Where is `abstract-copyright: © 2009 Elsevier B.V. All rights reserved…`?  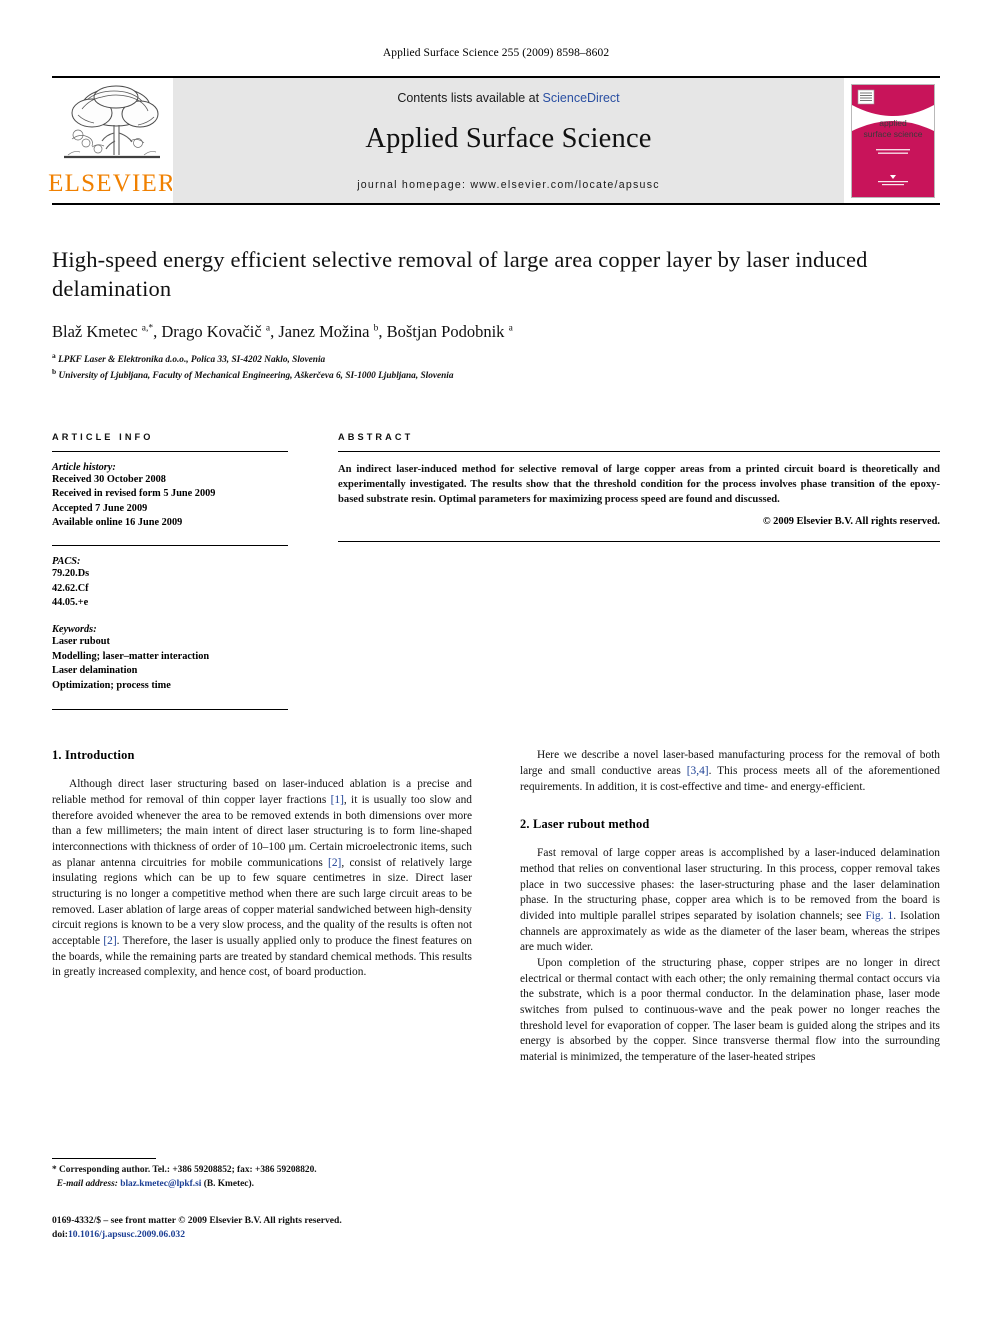 abstract-copyright: © 2009 Elsevier B.V. All rights reserved… is located at coordinates (851, 521).